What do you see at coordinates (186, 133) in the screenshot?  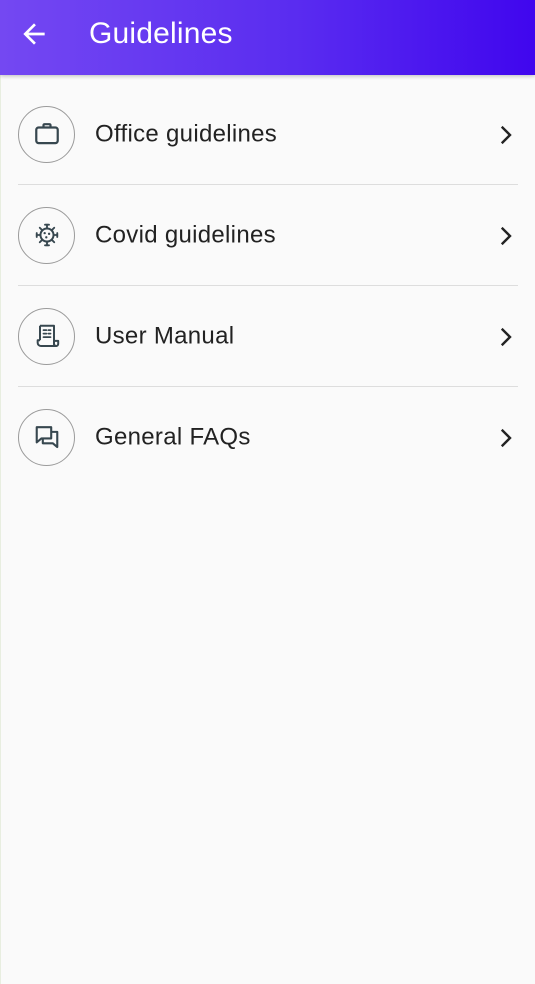 I see `item-label: Office guidelines` at bounding box center [186, 133].